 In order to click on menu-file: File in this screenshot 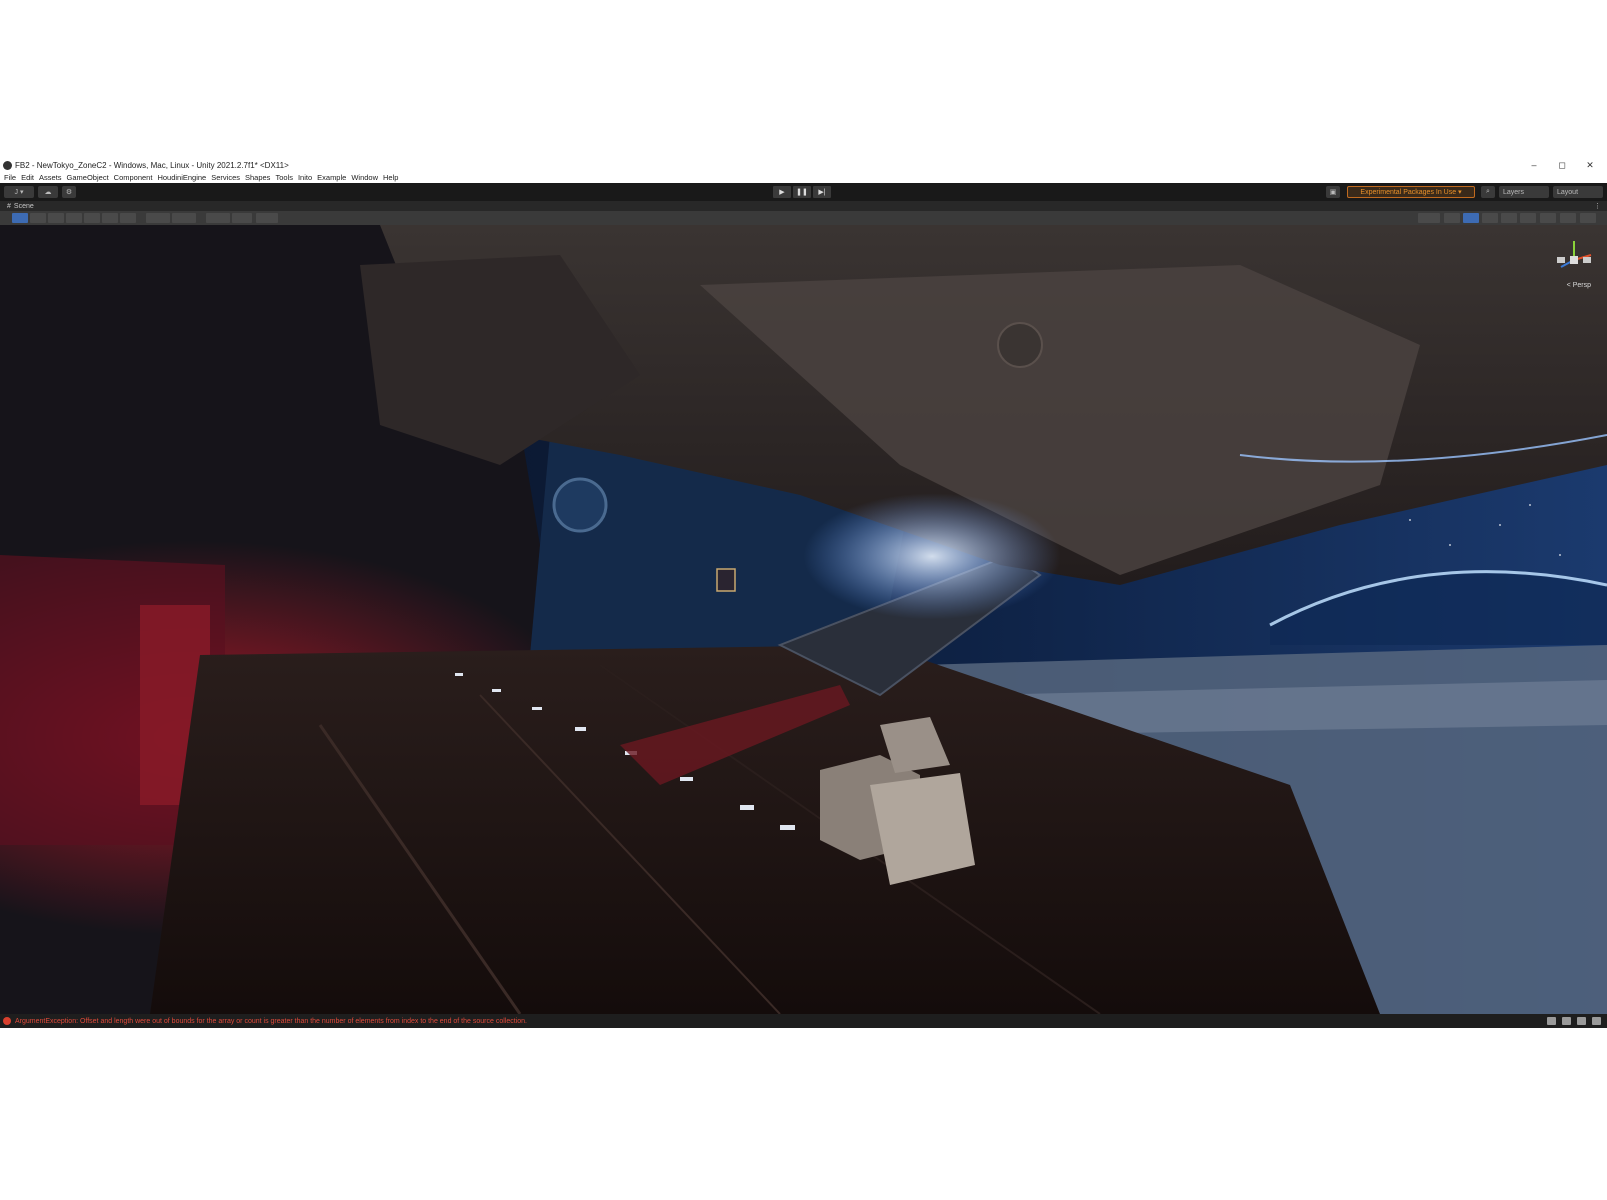, I will do `click(10, 177)`.